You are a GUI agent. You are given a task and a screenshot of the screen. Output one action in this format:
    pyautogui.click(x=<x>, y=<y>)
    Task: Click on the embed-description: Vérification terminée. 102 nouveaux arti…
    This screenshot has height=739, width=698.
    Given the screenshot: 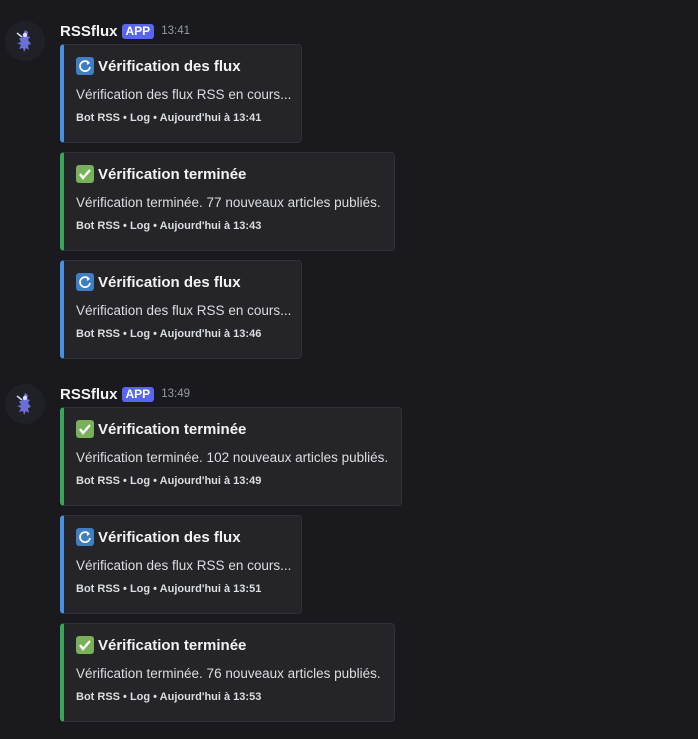 What is the action you would take?
    pyautogui.click(x=232, y=457)
    